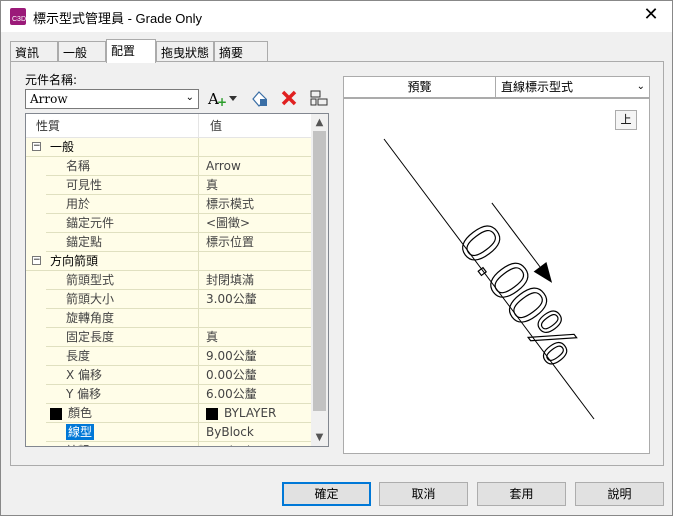  What do you see at coordinates (231, 356) in the screenshot?
I see `property-value-text: 9.00公釐` at bounding box center [231, 356].